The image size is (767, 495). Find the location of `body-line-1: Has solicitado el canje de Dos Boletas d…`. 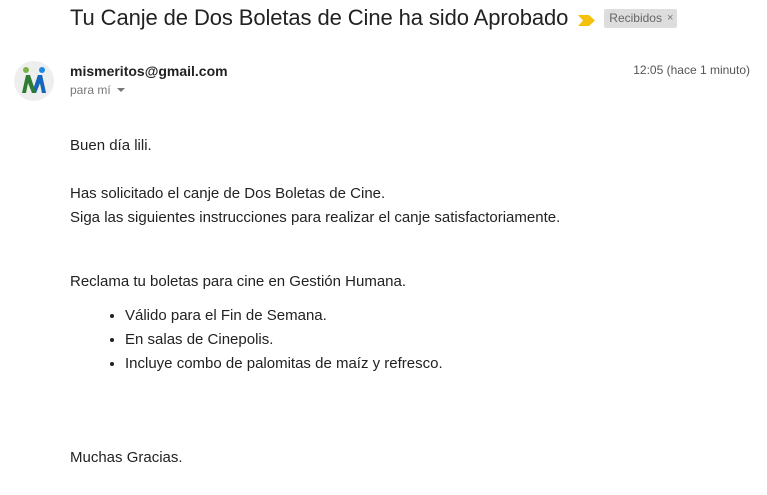

body-line-1: Has solicitado el canje de Dos Boletas d… is located at coordinates (228, 193).